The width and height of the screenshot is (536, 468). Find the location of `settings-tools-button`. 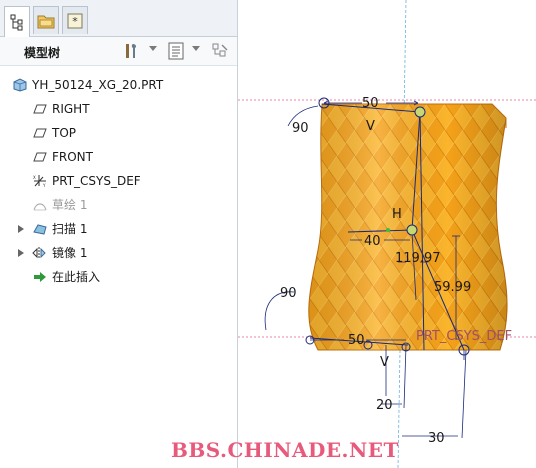

settings-tools-button is located at coordinates (132, 51).